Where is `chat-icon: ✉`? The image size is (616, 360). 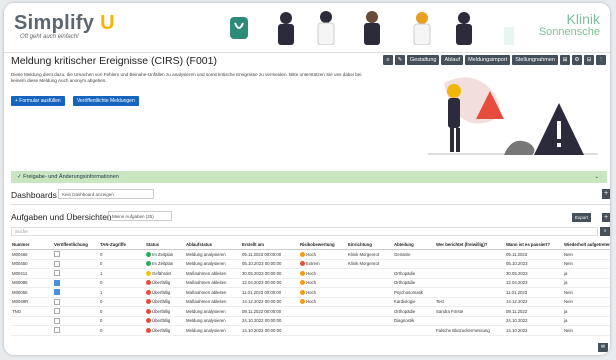 chat-icon: ✉ is located at coordinates (603, 347).